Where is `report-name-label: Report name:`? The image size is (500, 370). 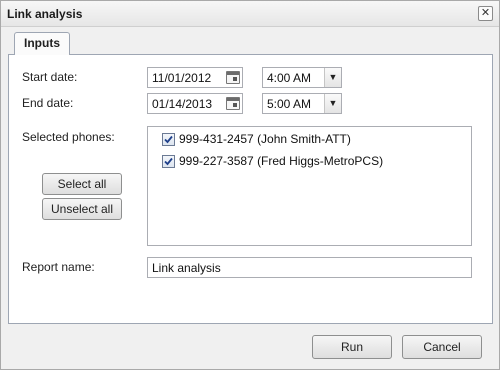 report-name-label: Report name: is located at coordinates (58, 267).